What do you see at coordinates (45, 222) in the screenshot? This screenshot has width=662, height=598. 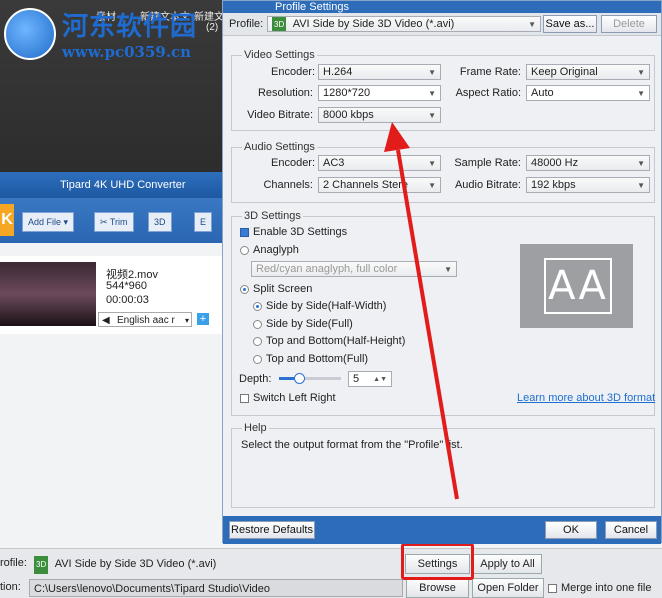 I see `add-file-label: Add File` at bounding box center [45, 222].